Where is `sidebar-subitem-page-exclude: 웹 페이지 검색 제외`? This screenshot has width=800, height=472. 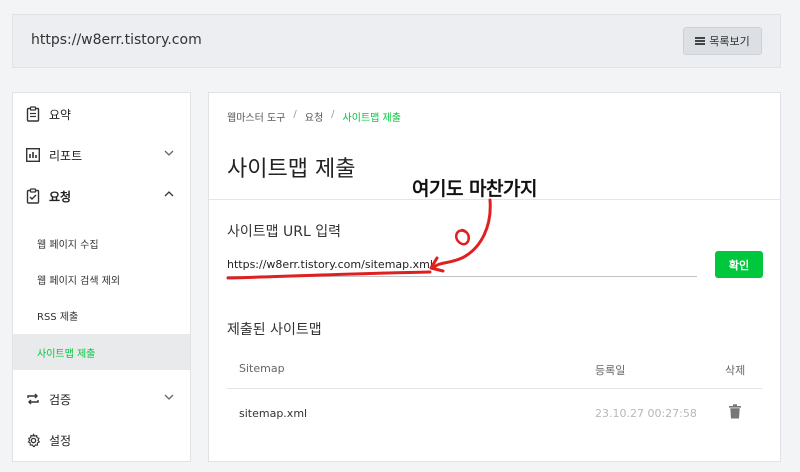 sidebar-subitem-page-exclude: 웹 페이지 검색 제외 is located at coordinates (101, 279).